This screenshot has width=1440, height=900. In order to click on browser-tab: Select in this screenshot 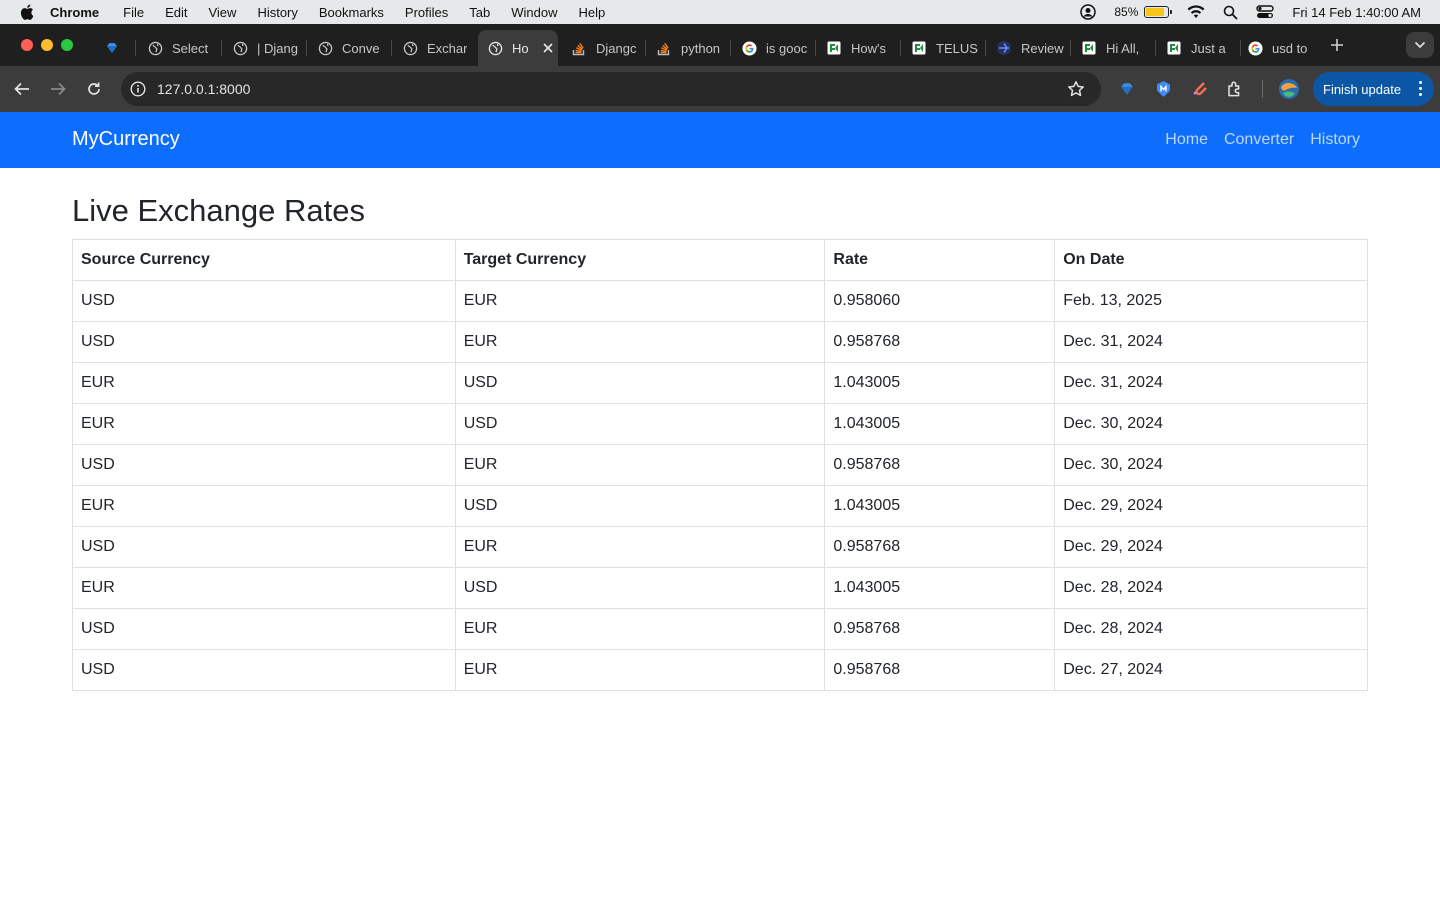, I will do `click(180, 48)`.